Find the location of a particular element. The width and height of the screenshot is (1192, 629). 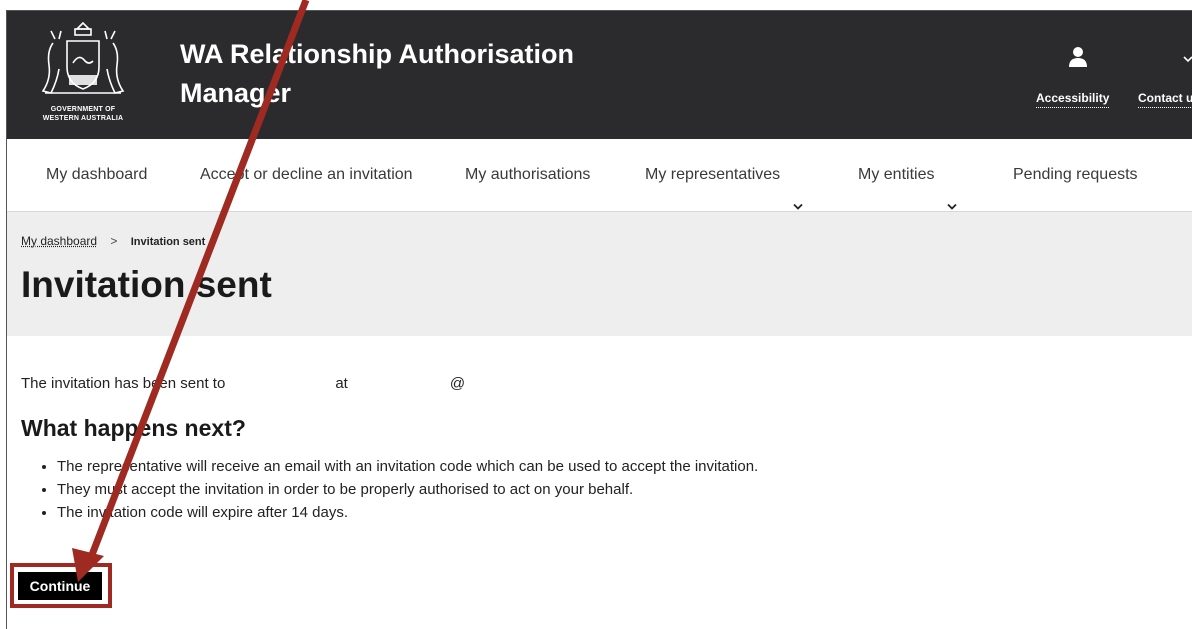

nav-item-pending-requests: Pending requests is located at coordinates (1075, 175).